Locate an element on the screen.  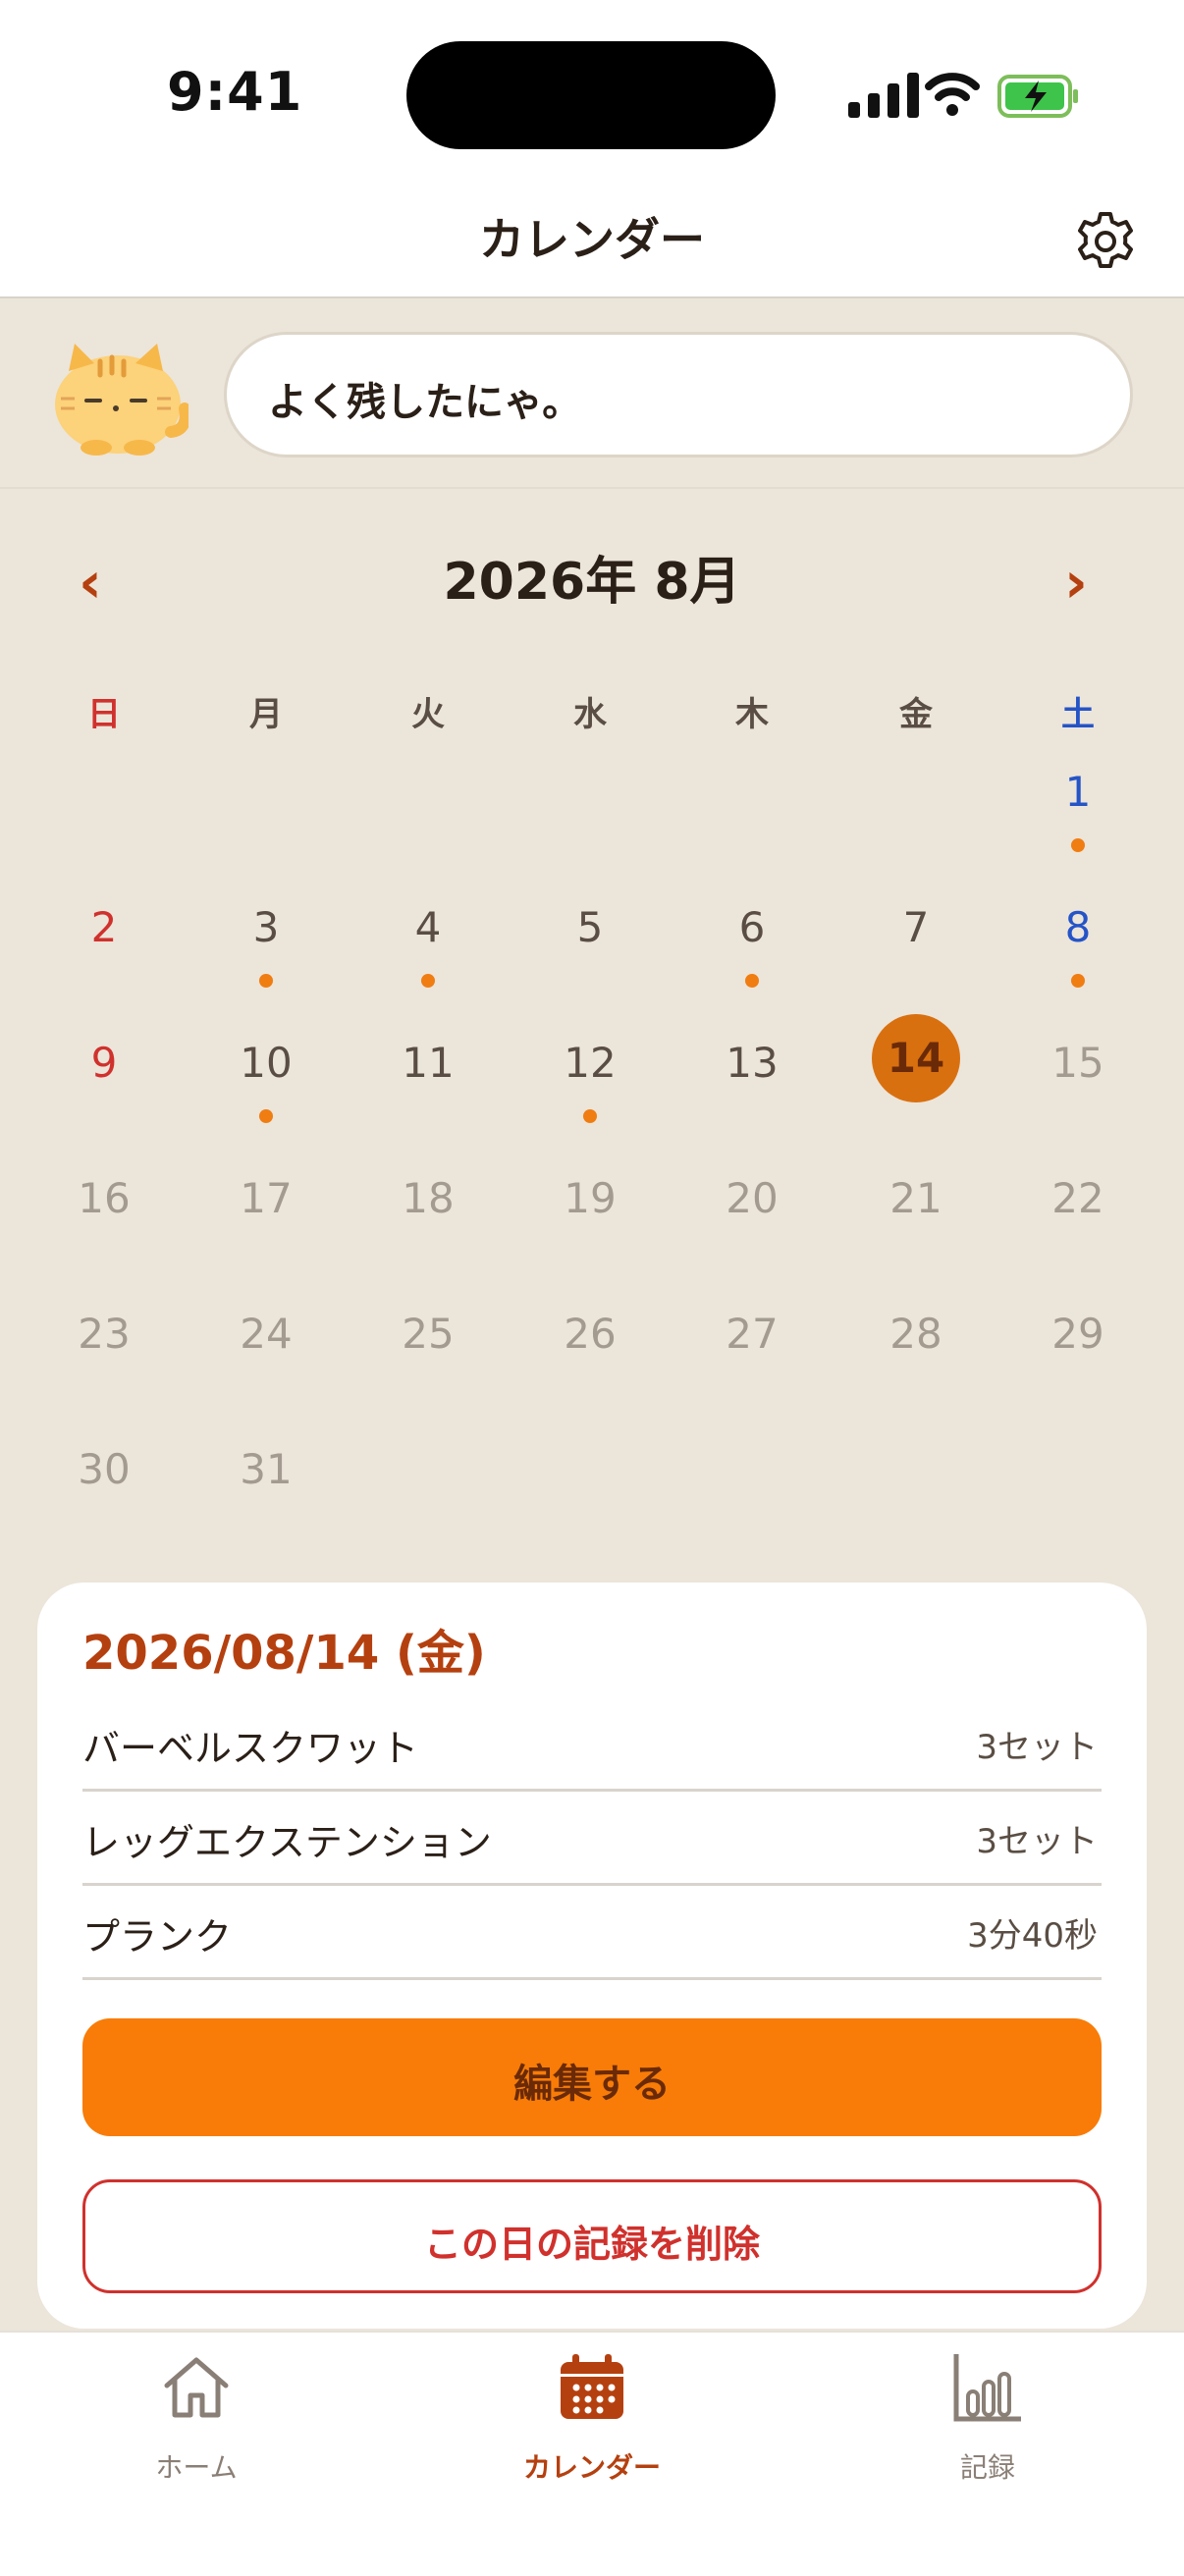
calendar-day-25: 25 is located at coordinates (428, 1349).